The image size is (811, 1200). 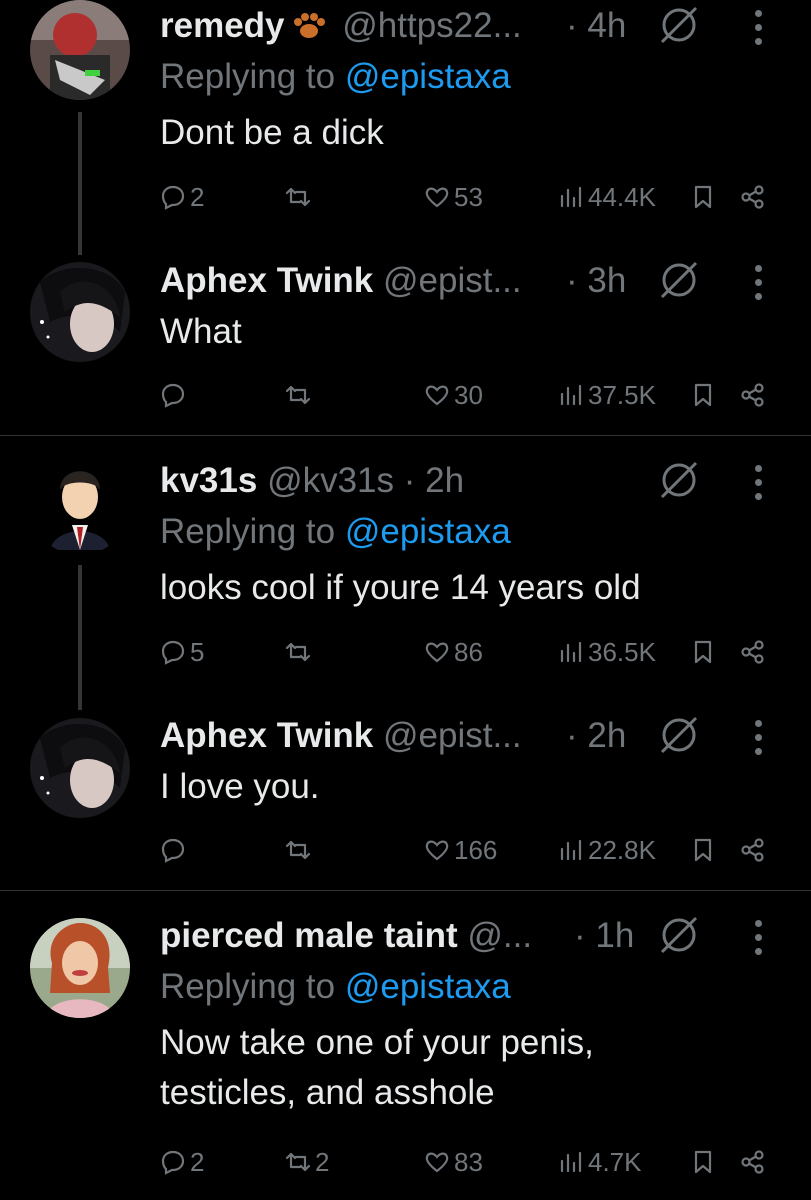 What do you see at coordinates (607, 652) in the screenshot?
I see `views-button: 36.5K` at bounding box center [607, 652].